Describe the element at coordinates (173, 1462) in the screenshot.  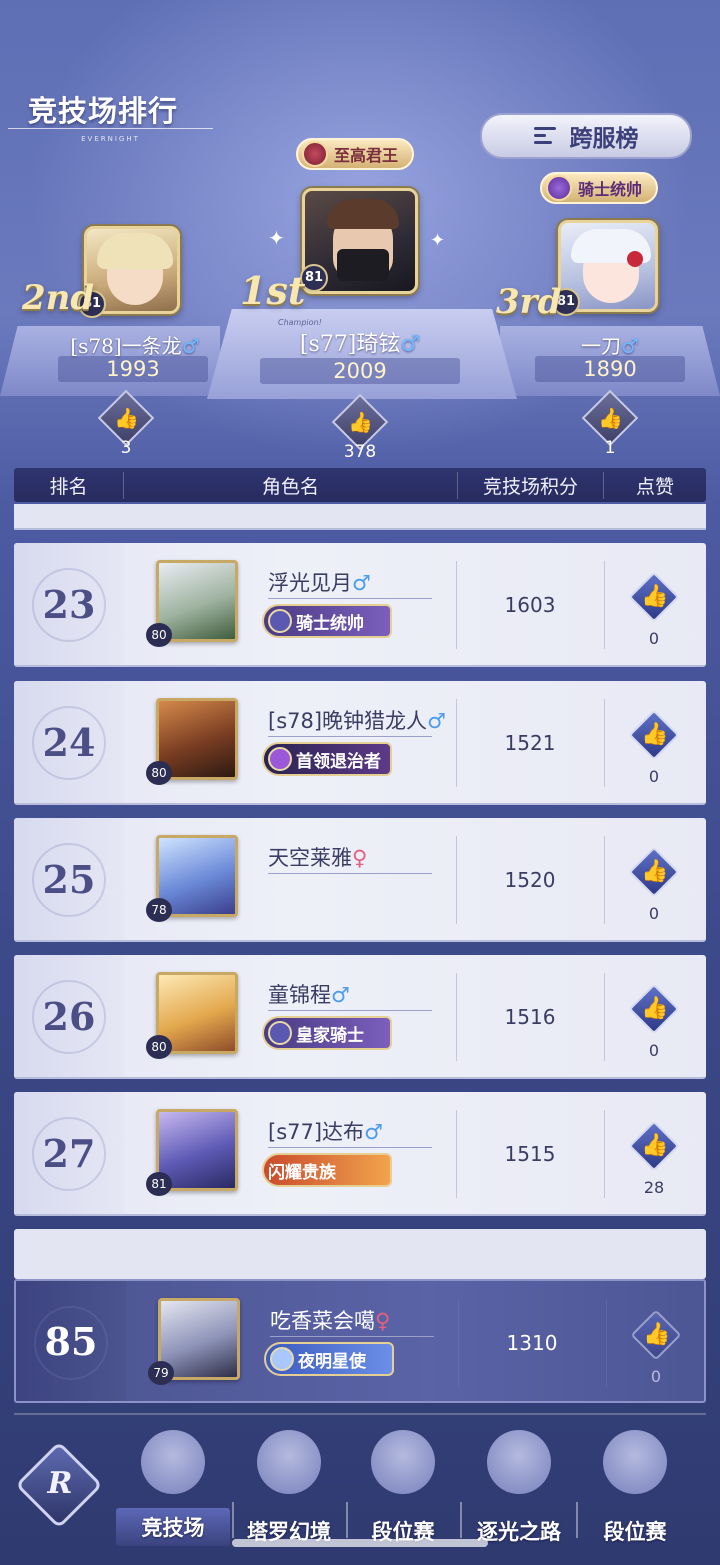
I see `sword-wings-icon` at that location.